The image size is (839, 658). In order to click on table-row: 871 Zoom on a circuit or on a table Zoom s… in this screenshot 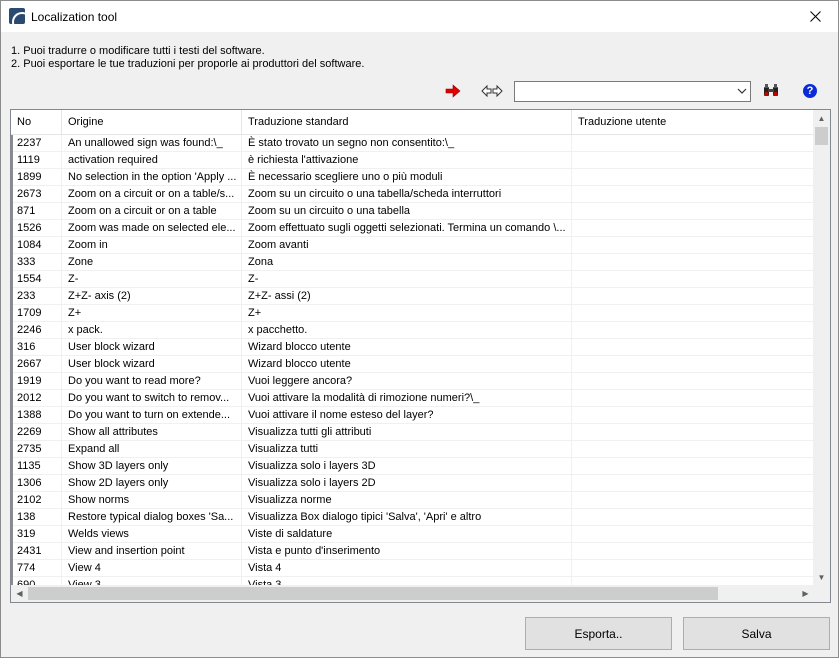, I will do `click(412, 211)`.